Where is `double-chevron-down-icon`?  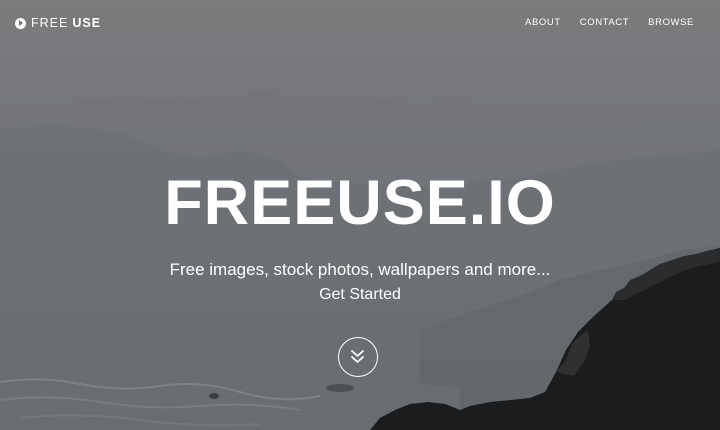
double-chevron-down-icon is located at coordinates (357, 356).